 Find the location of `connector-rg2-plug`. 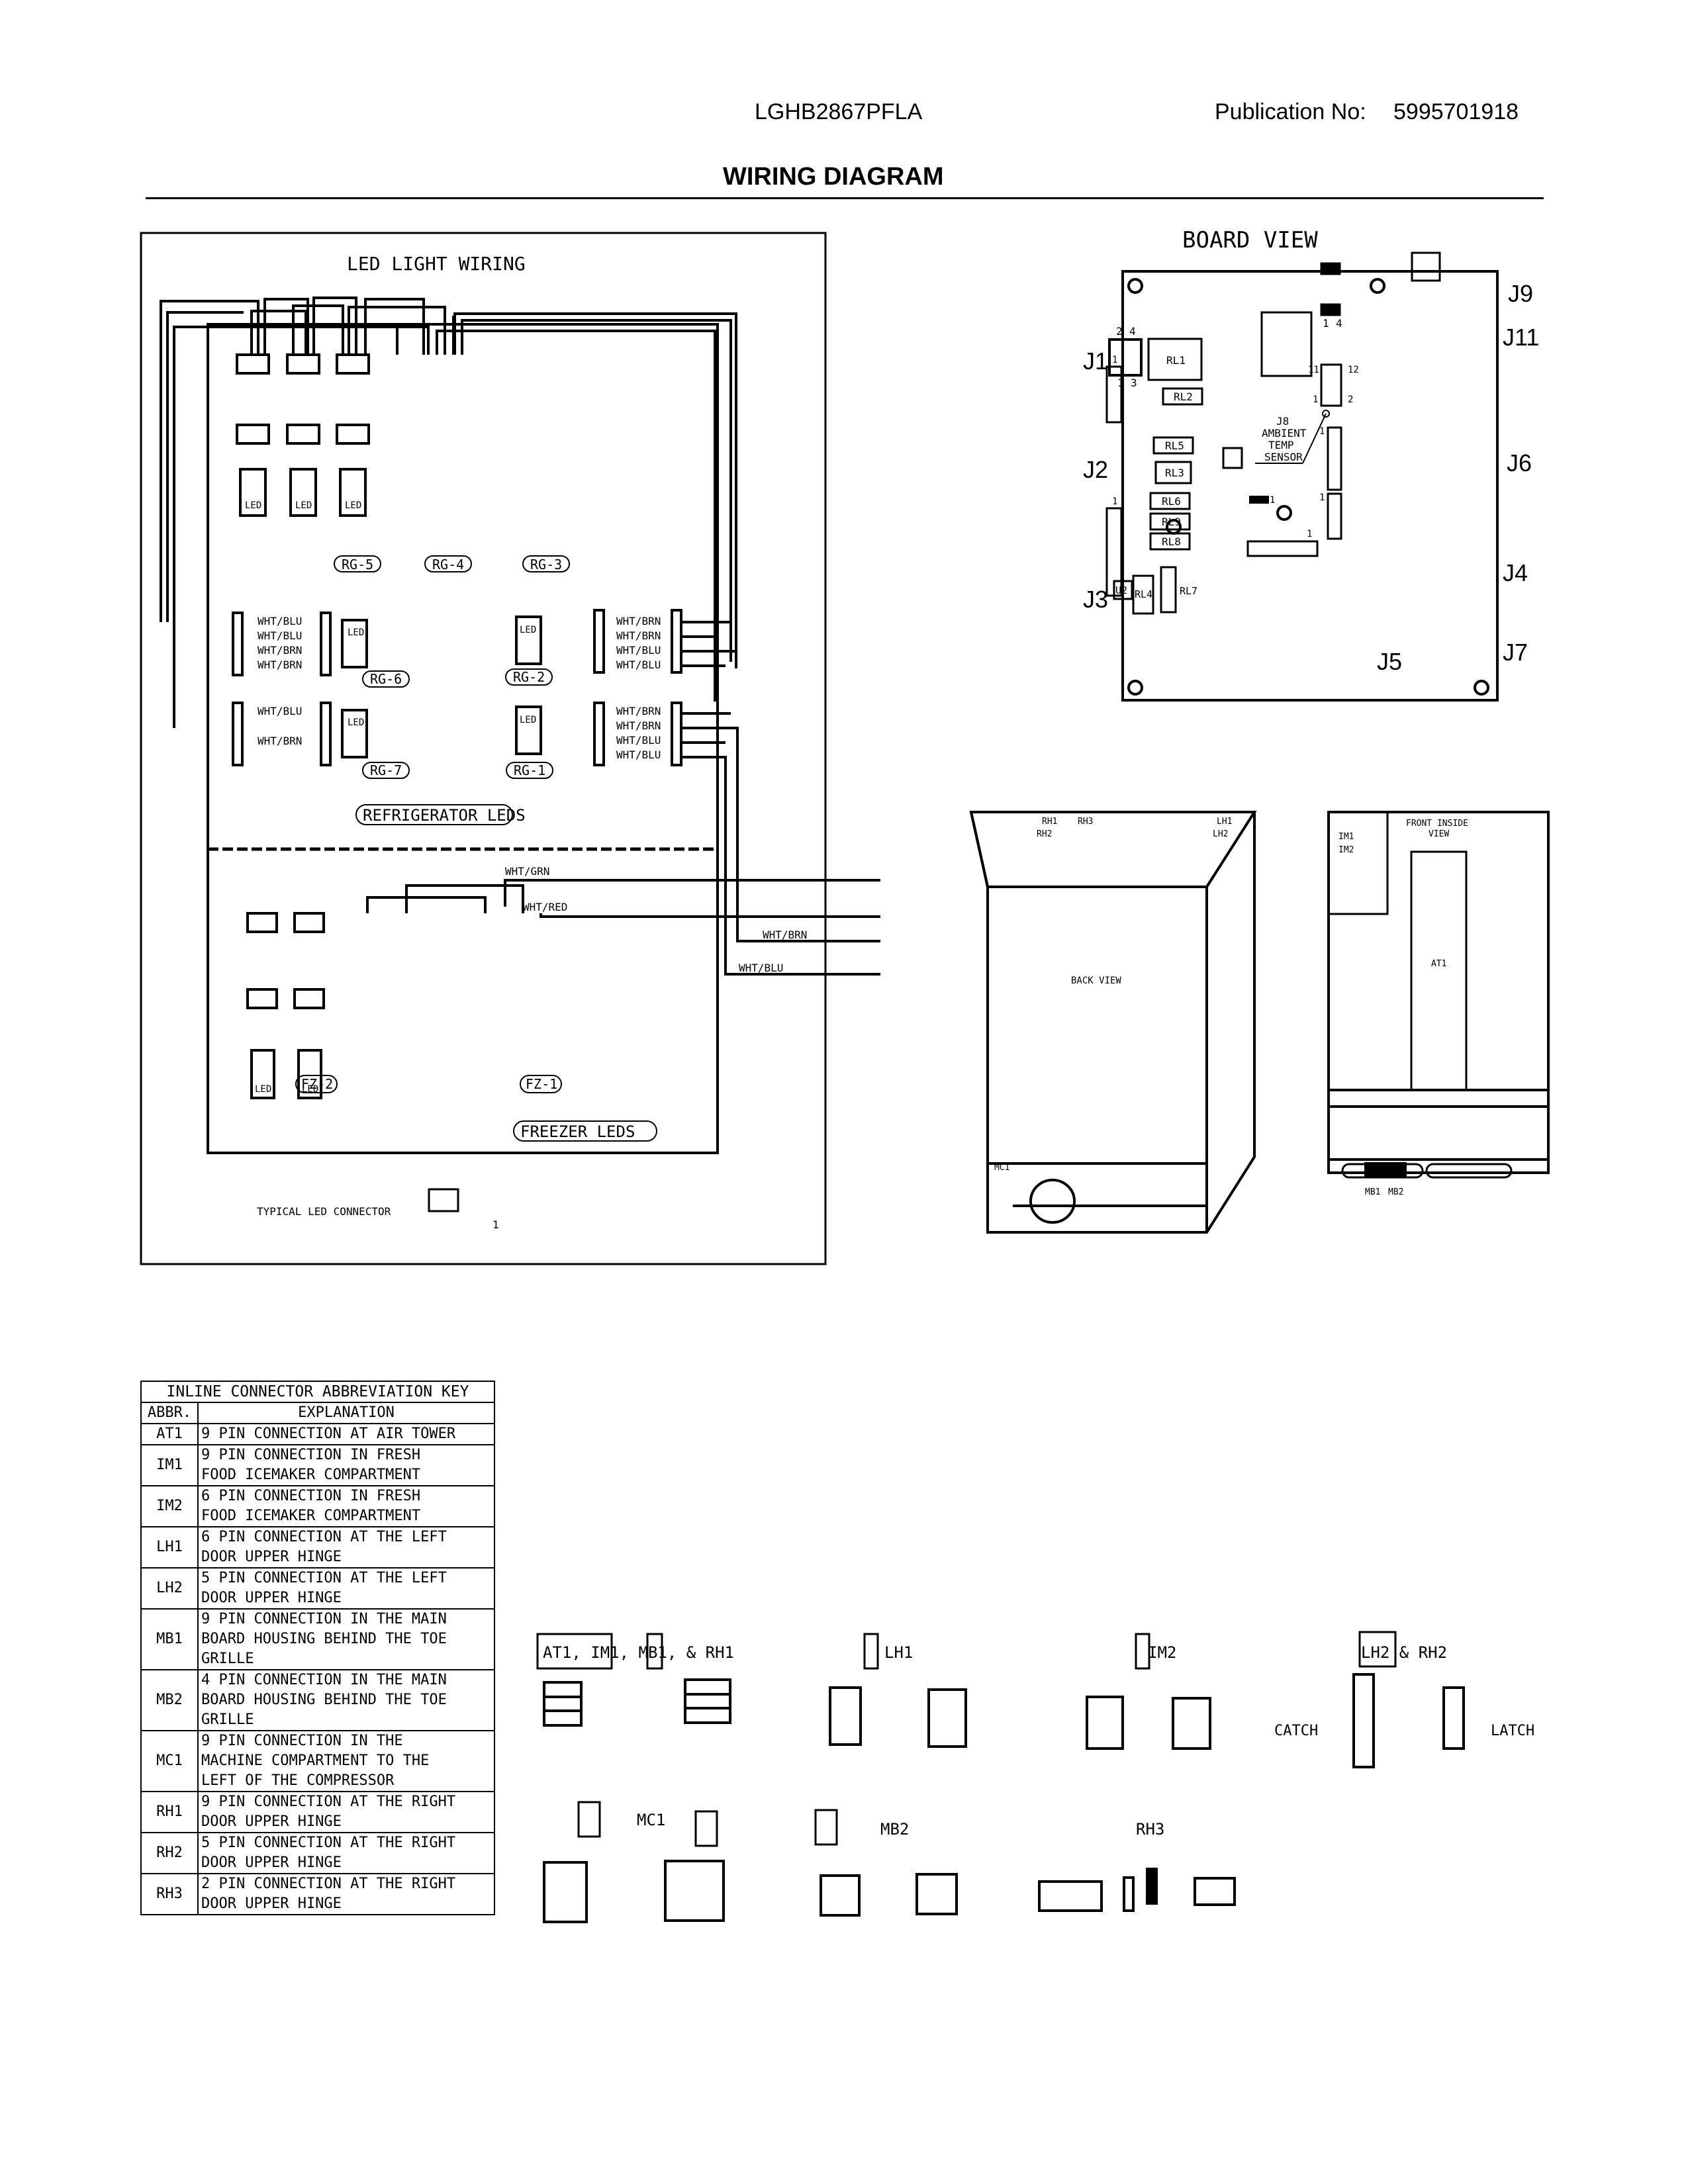

connector-rg2-plug is located at coordinates (599, 641).